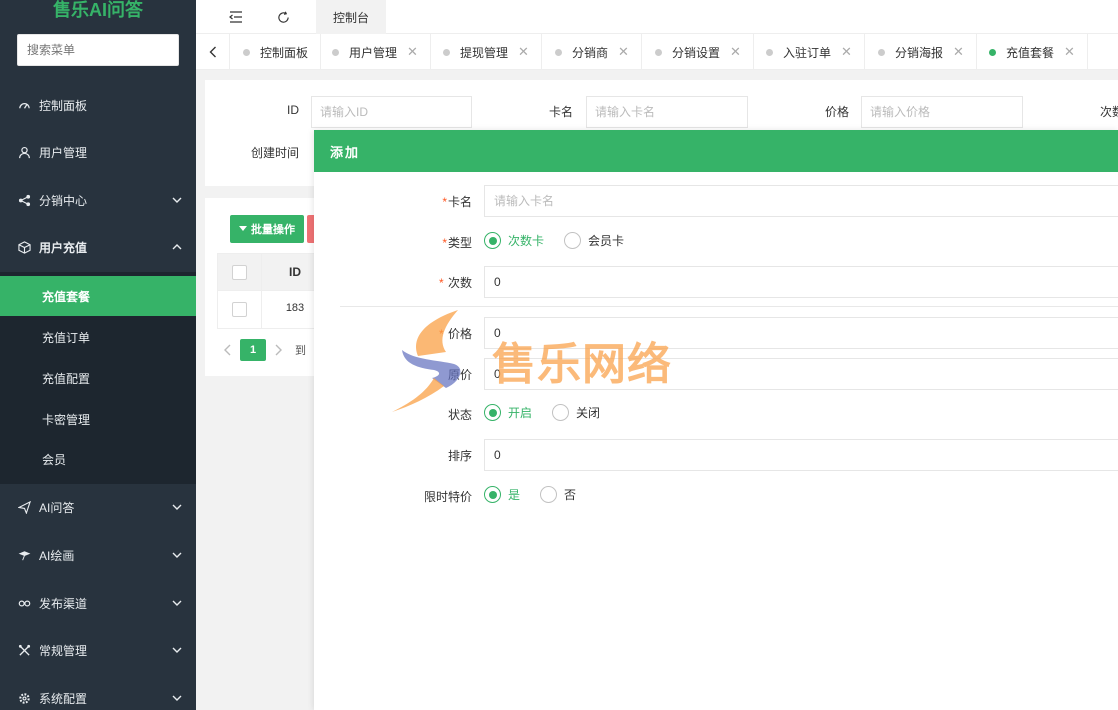 This screenshot has width=1118, height=710. Describe the element at coordinates (239, 309) in the screenshot. I see `row-checkbox` at that location.